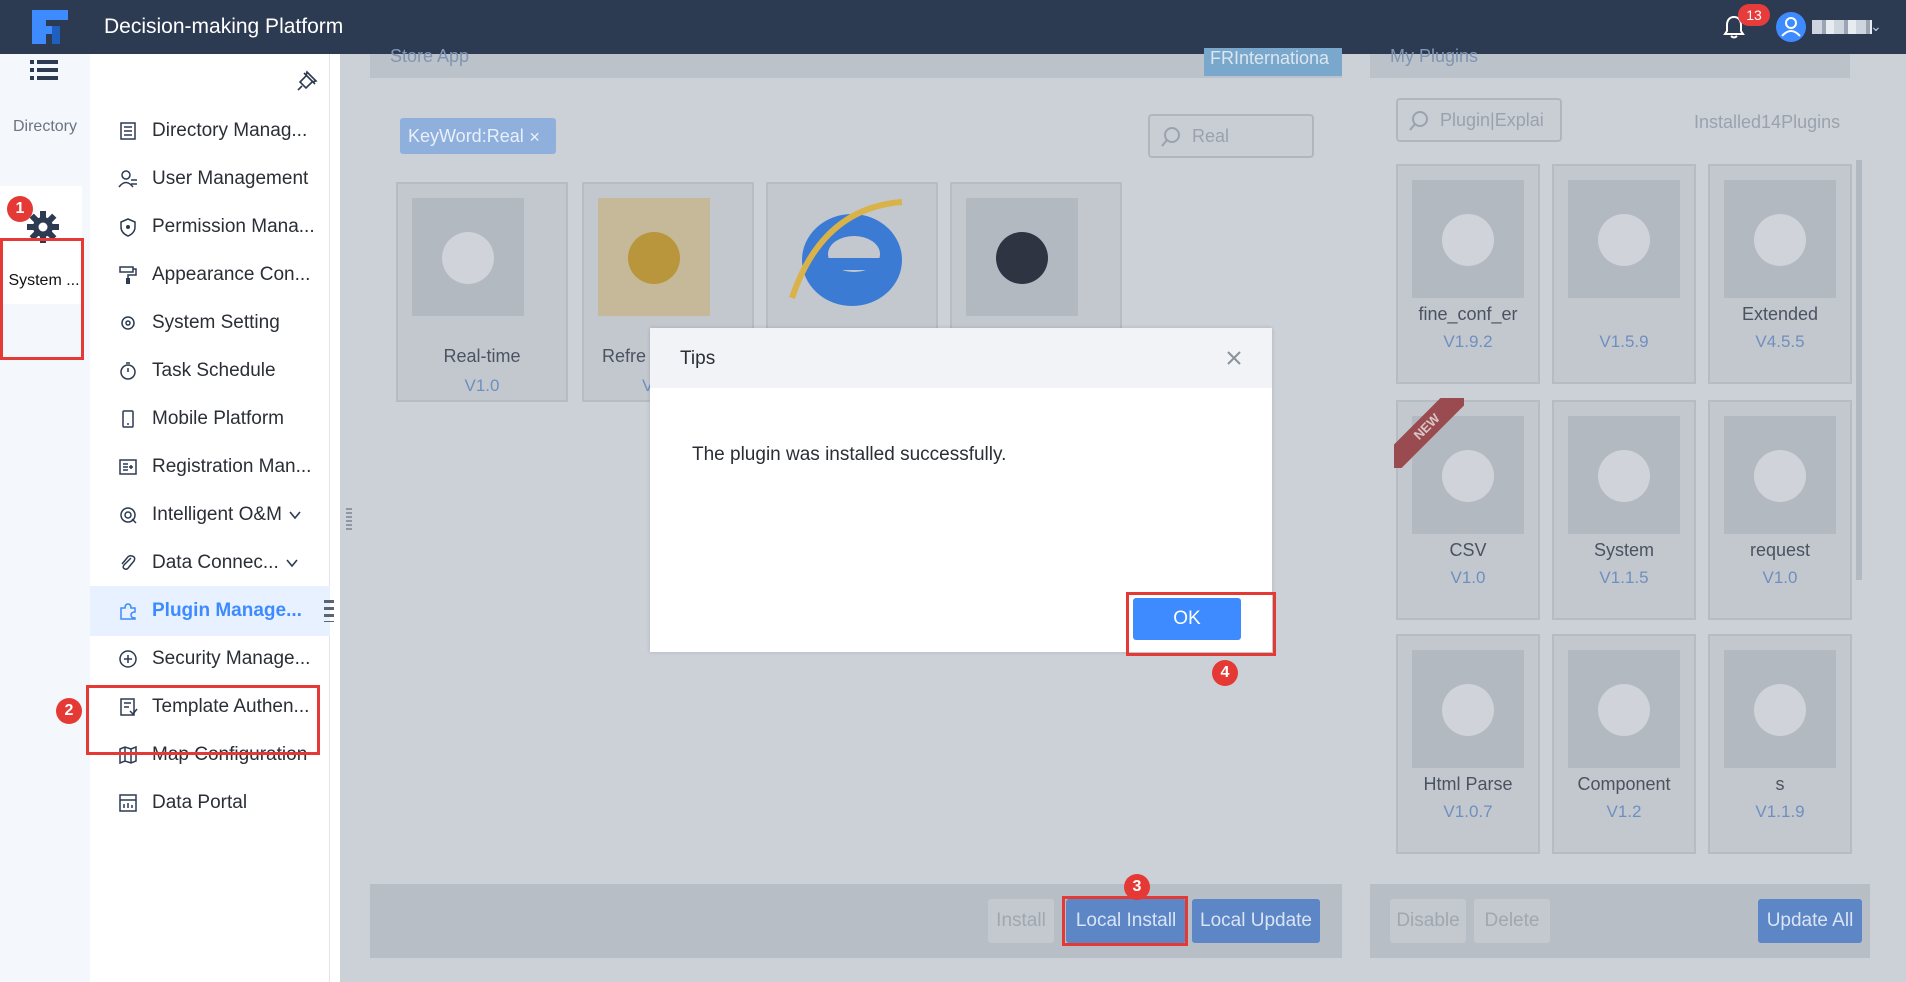 This screenshot has width=1906, height=982. I want to click on user-avatar-icon, so click(1791, 27).